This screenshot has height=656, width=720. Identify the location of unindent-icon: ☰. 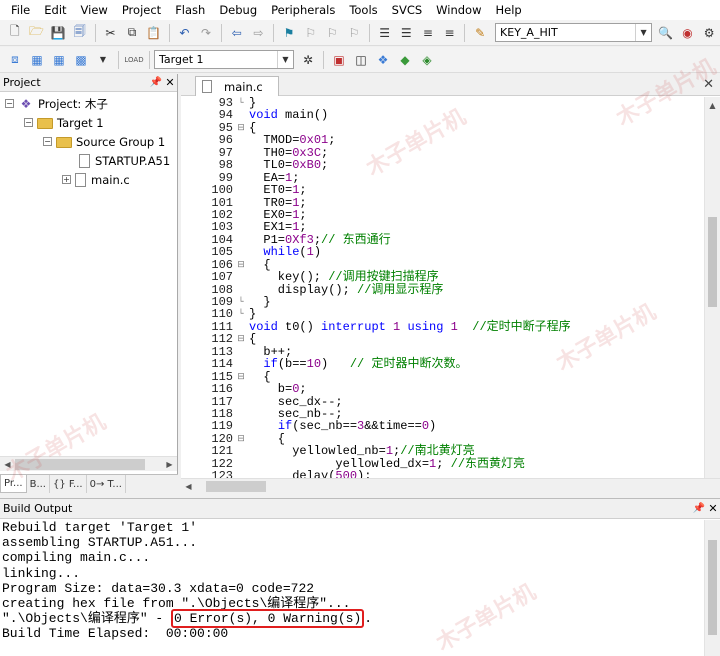
(406, 33).